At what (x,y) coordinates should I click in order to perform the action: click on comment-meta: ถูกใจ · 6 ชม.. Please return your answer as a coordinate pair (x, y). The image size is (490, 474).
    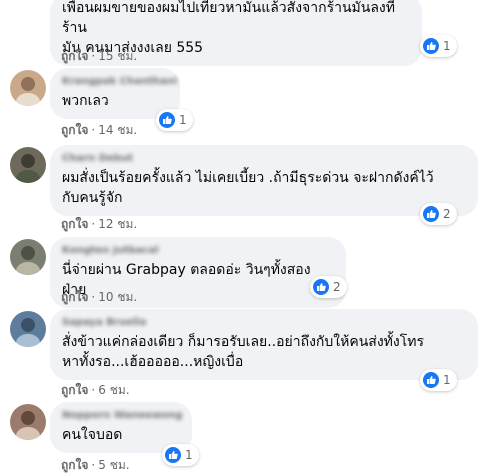
    Looking at the image, I should click on (95, 390).